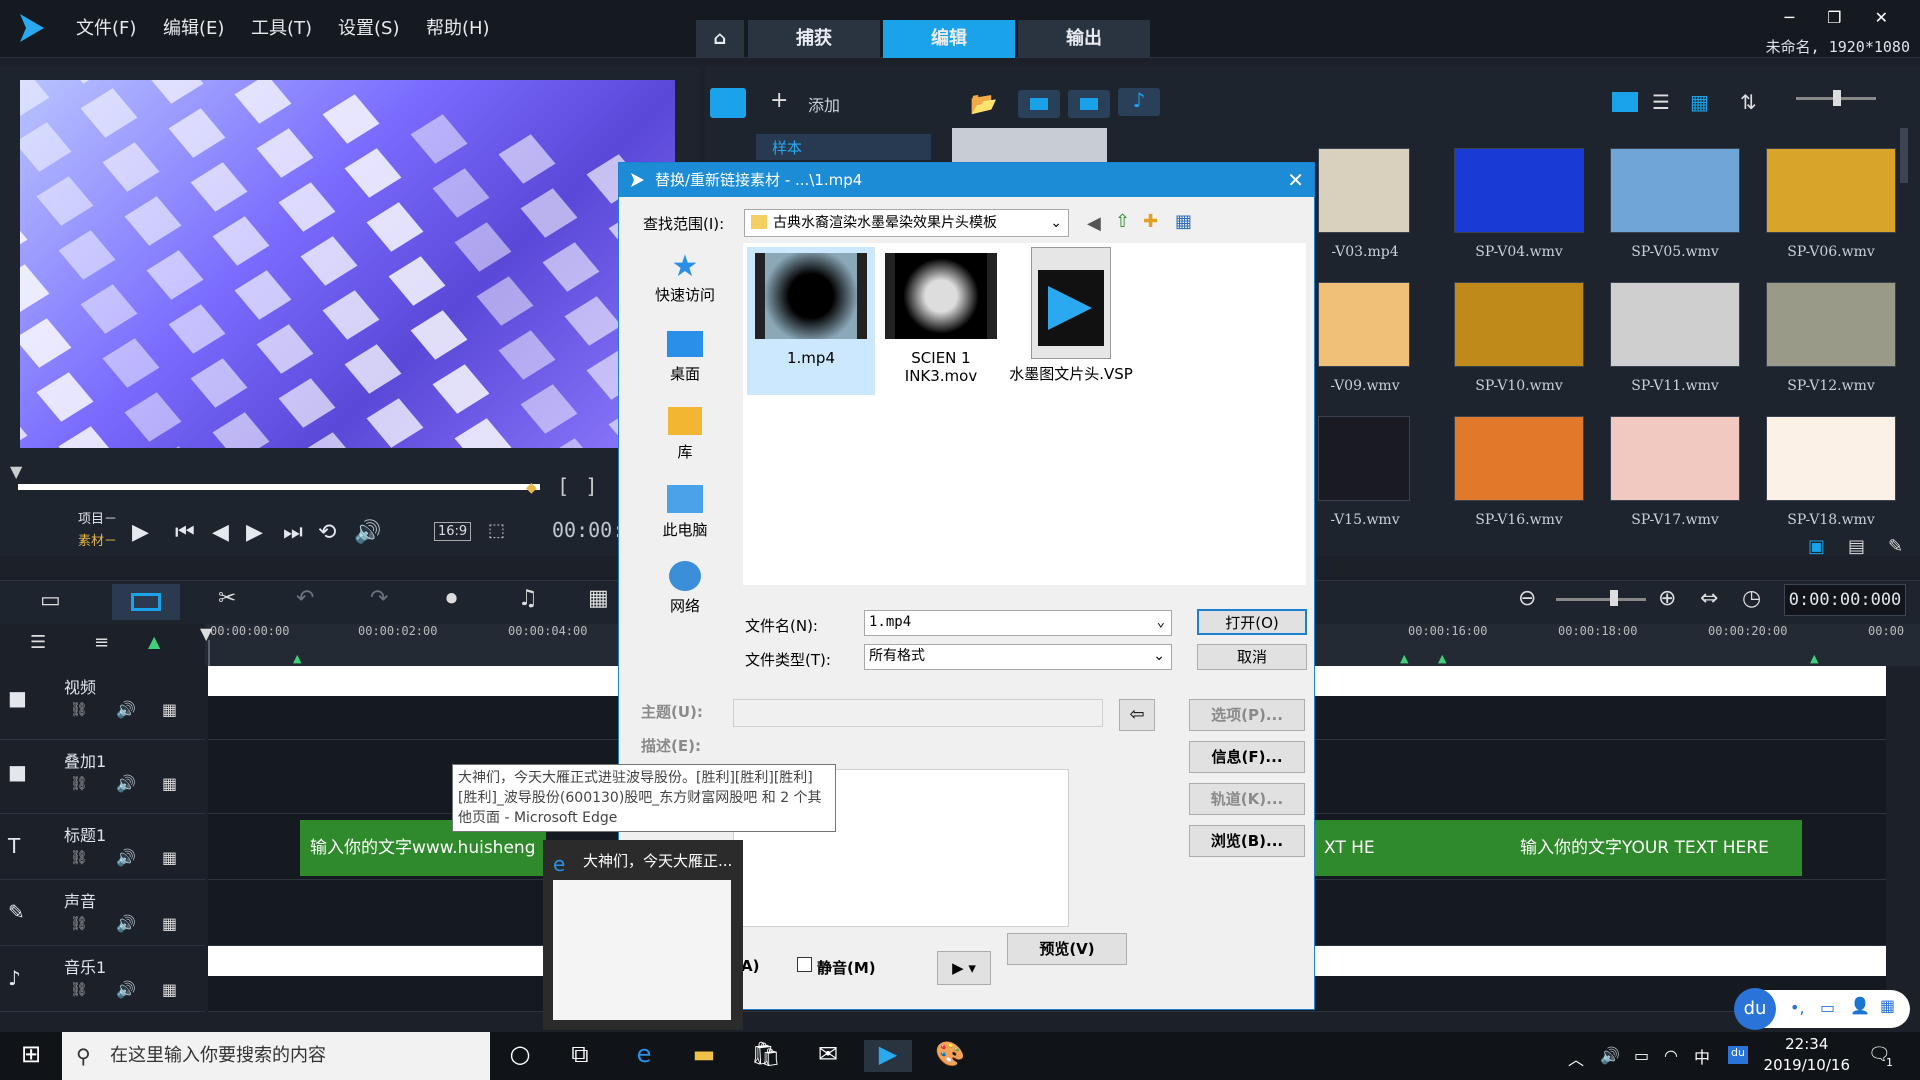  What do you see at coordinates (1625, 102) in the screenshot?
I see `view-thumbnail-icon` at bounding box center [1625, 102].